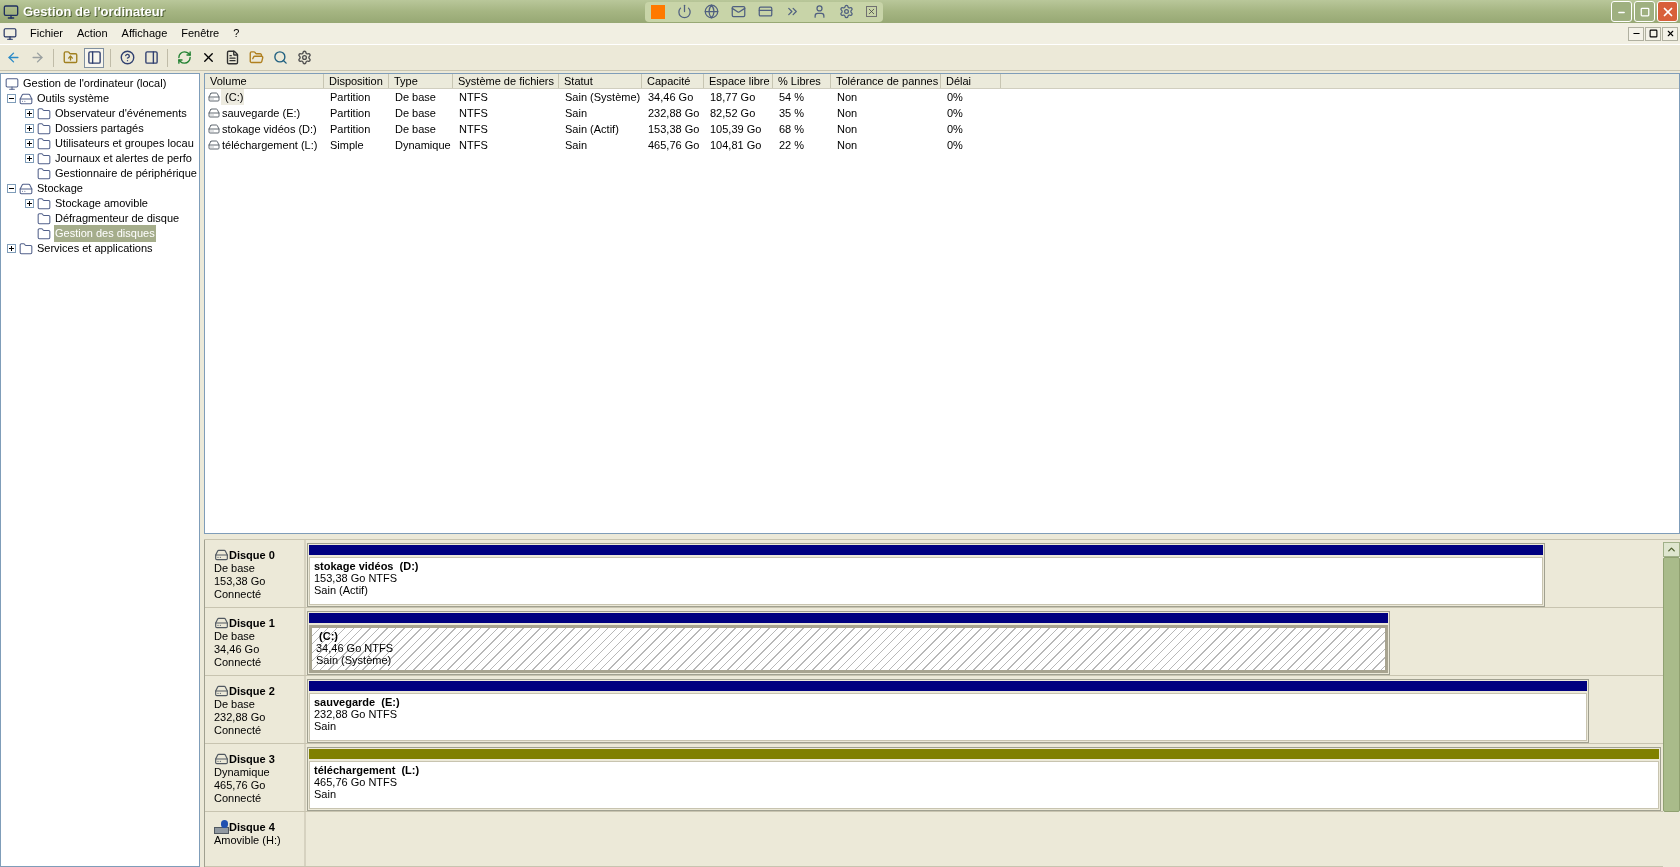  Describe the element at coordinates (684, 11) in the screenshot. I see `power-icon` at that location.